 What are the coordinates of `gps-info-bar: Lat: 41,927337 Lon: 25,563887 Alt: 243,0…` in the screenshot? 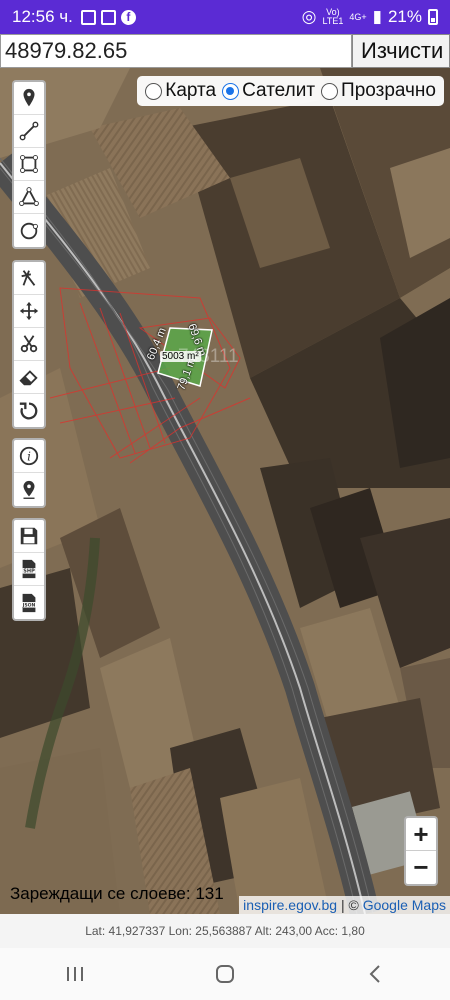 It's located at (225, 931).